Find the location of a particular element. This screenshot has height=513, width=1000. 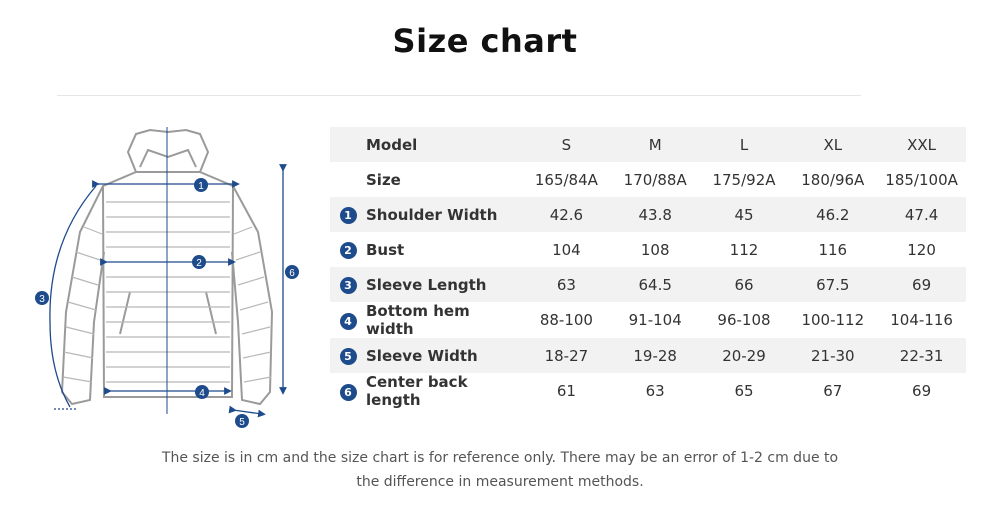

header-col: XXL is located at coordinates (921, 144).